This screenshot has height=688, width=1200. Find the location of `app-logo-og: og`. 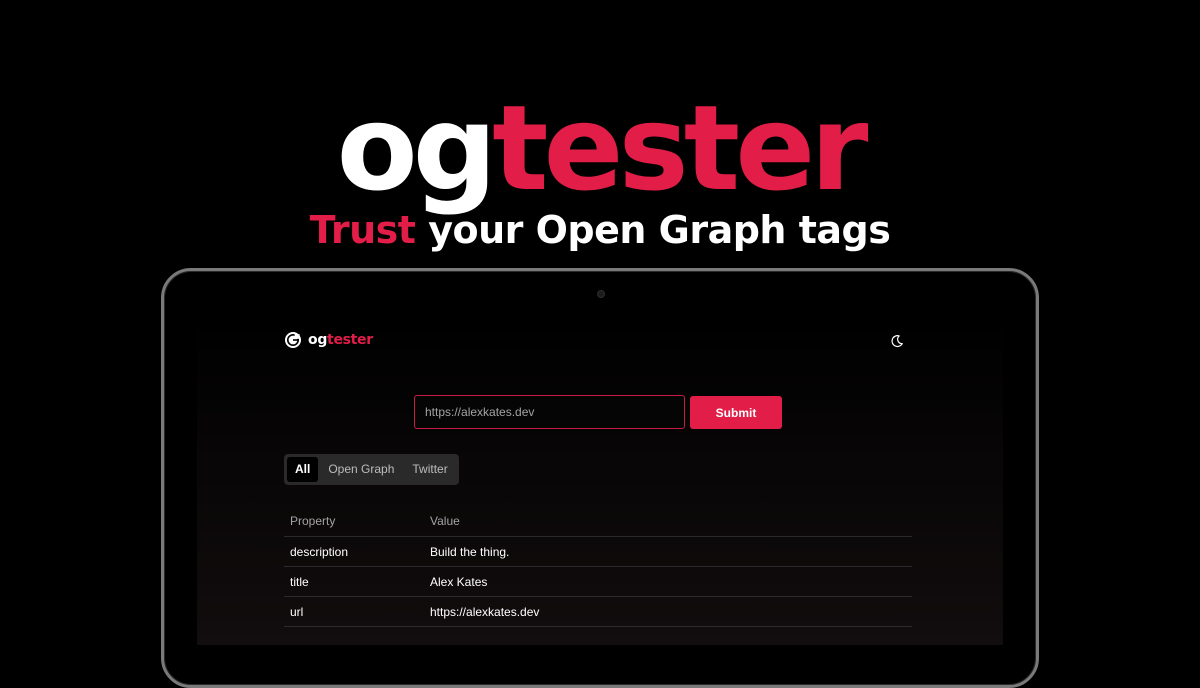

app-logo-og: og is located at coordinates (318, 340).